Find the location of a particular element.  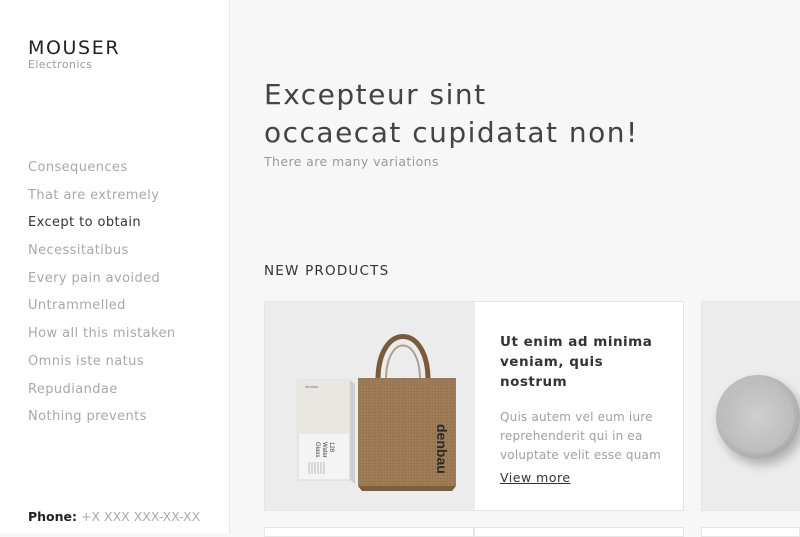

product-title: Ut enim ad minima veniam, quis nostrum is located at coordinates (585, 362).